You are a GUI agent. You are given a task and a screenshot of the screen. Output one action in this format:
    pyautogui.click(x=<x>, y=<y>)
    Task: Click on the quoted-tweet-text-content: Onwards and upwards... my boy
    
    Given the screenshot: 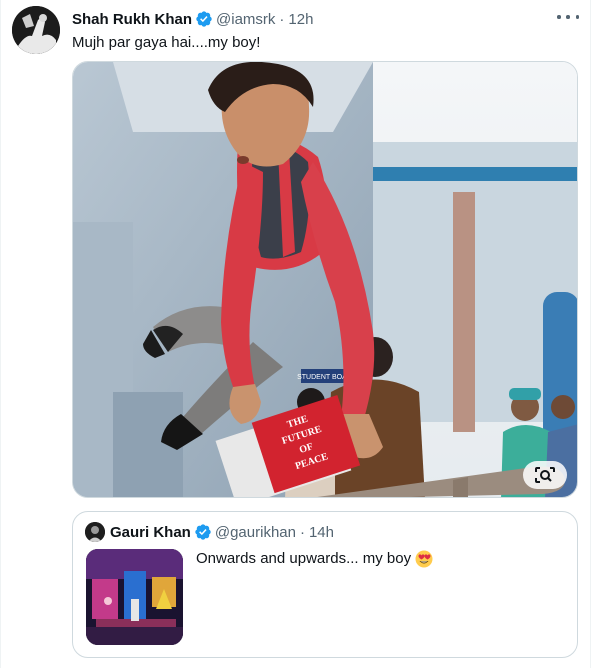 What is the action you would take?
    pyautogui.click(x=304, y=558)
    